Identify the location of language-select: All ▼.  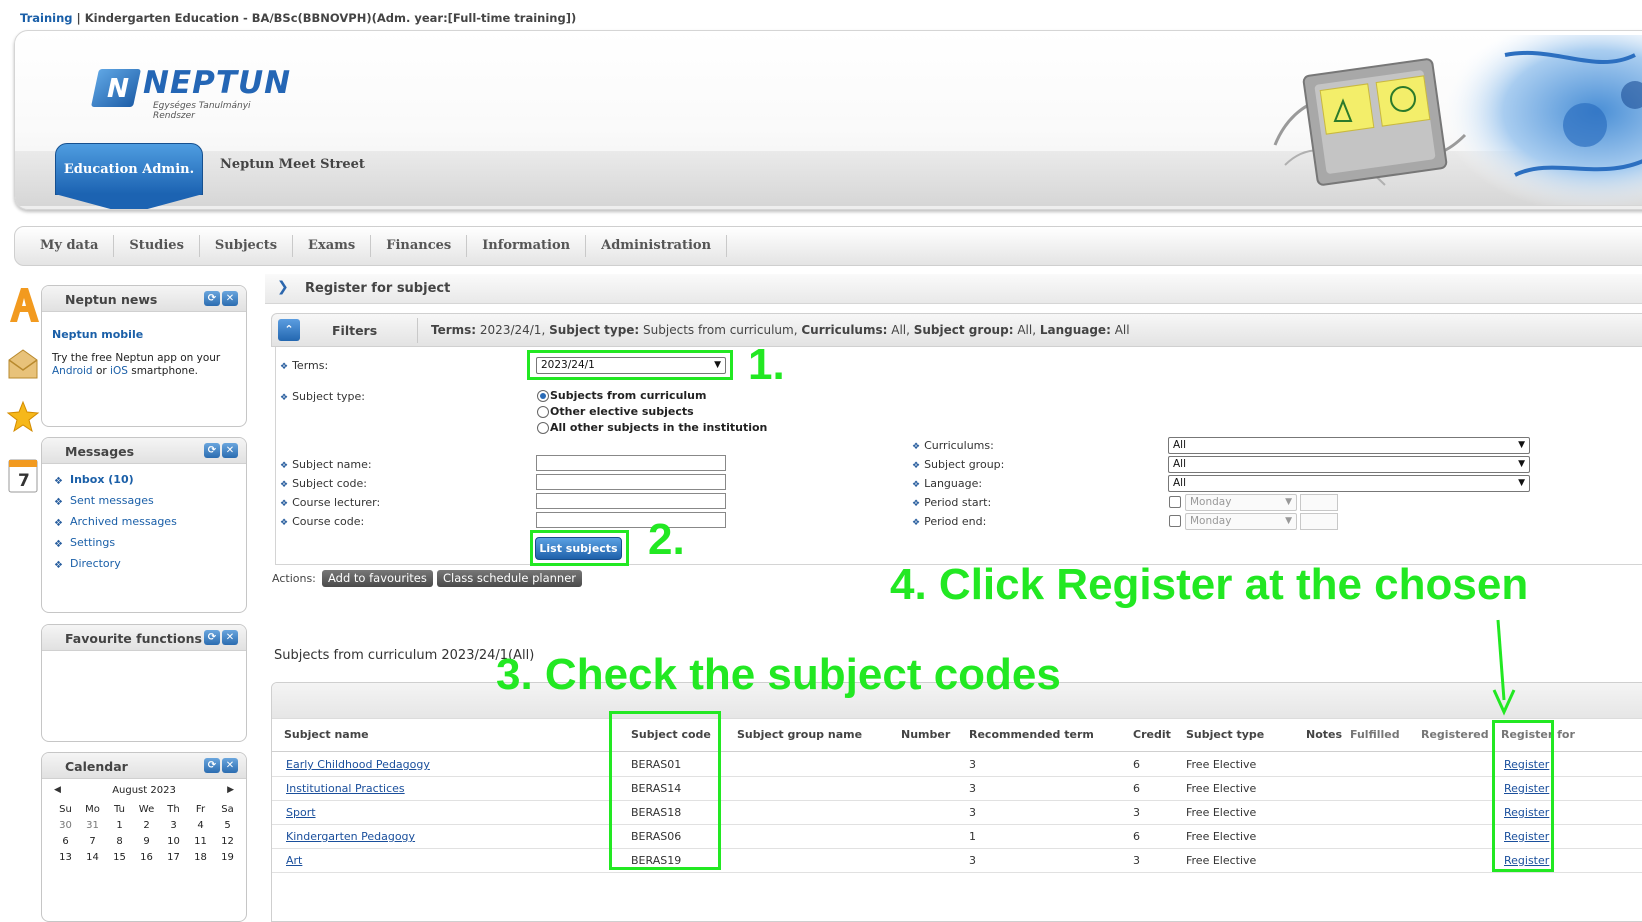
(1349, 483).